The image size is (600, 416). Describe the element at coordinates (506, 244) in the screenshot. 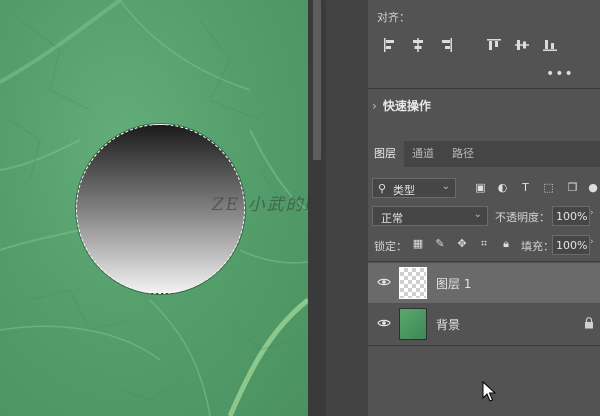

I see `lock-all-icon: 🔒︎` at that location.